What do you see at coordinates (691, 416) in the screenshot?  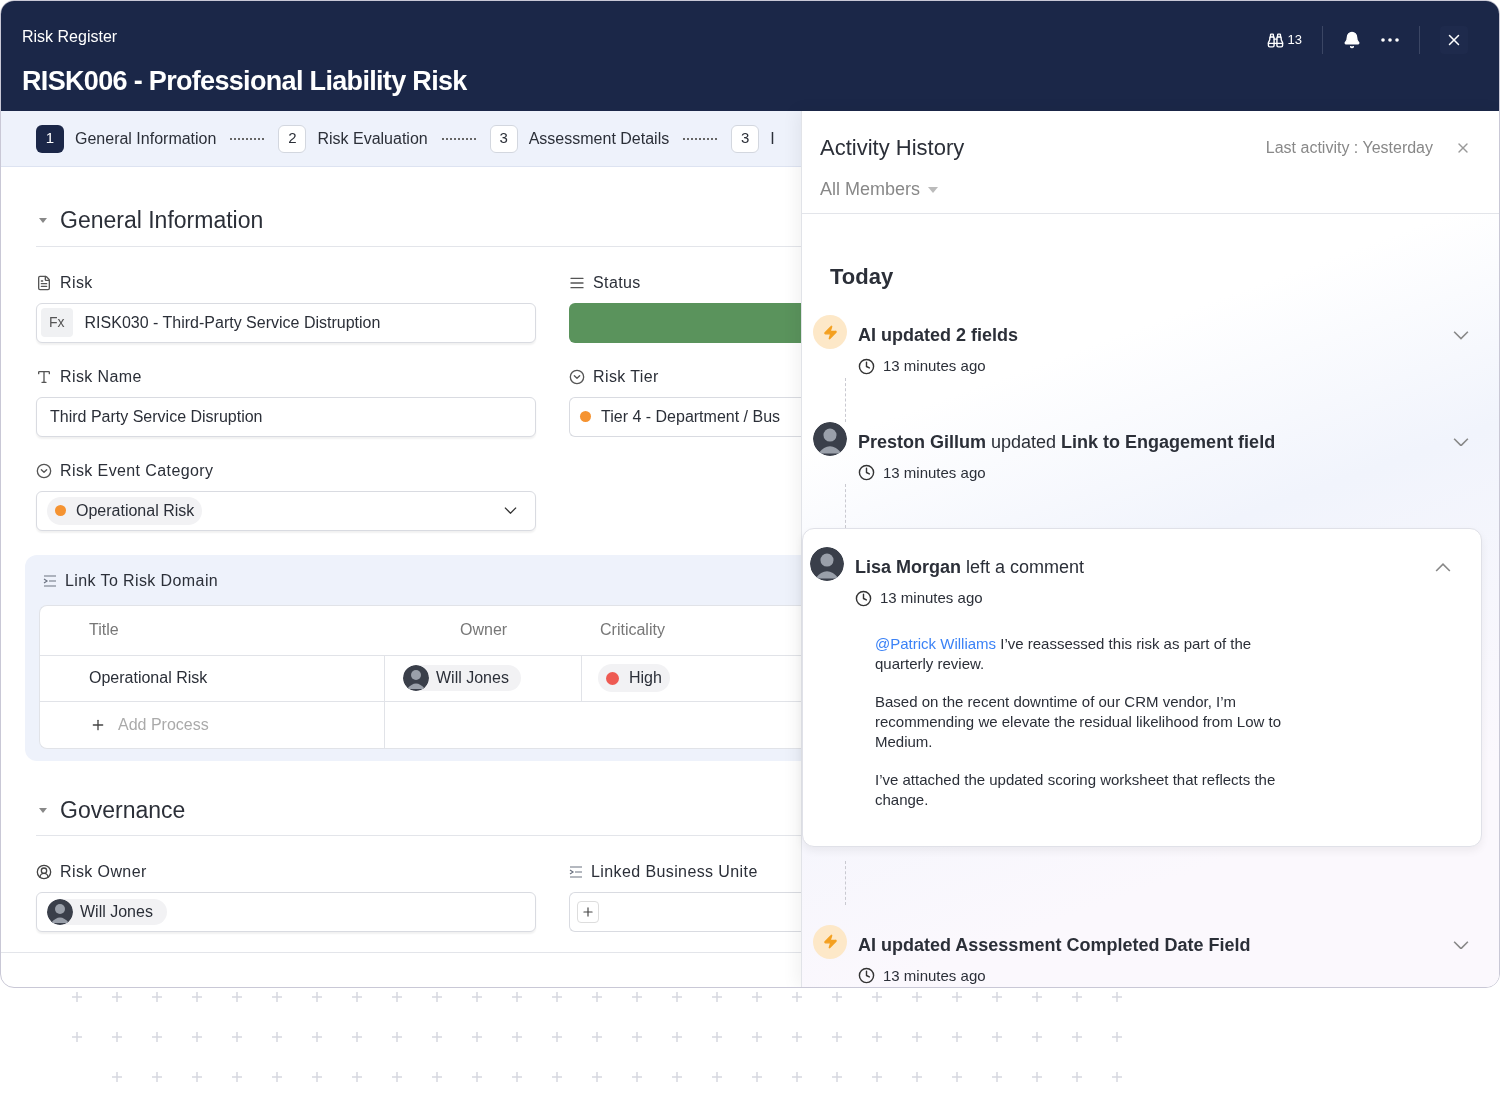 I see `field-value: Tier 4 - Department / Bus` at bounding box center [691, 416].